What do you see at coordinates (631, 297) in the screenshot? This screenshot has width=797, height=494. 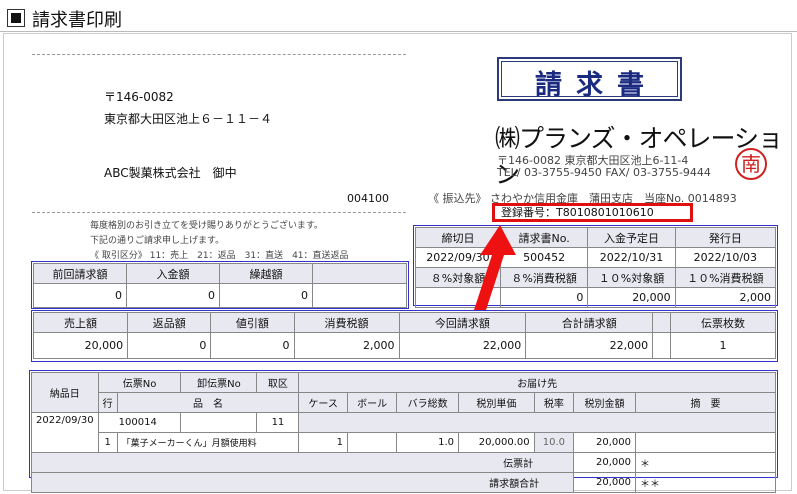 I see `tax-10-base: 20,000` at bounding box center [631, 297].